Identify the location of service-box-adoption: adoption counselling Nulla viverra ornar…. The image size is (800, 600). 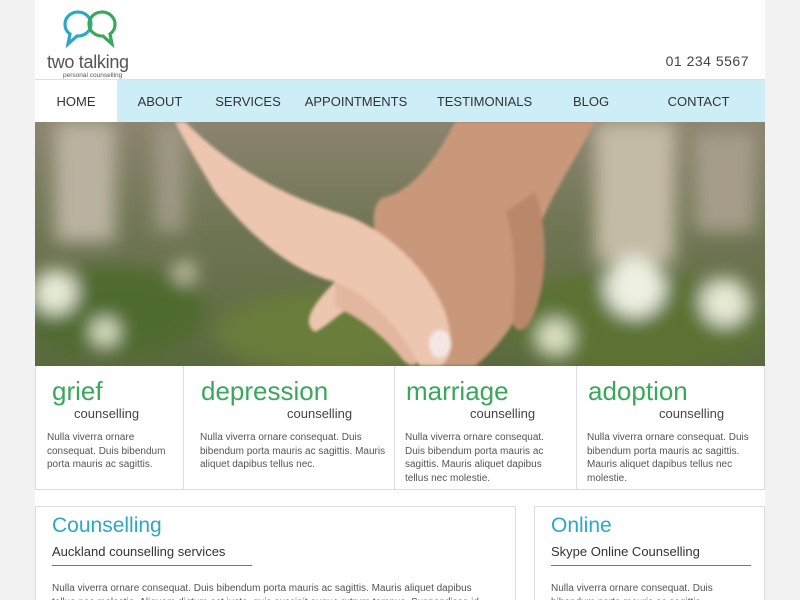
(671, 428).